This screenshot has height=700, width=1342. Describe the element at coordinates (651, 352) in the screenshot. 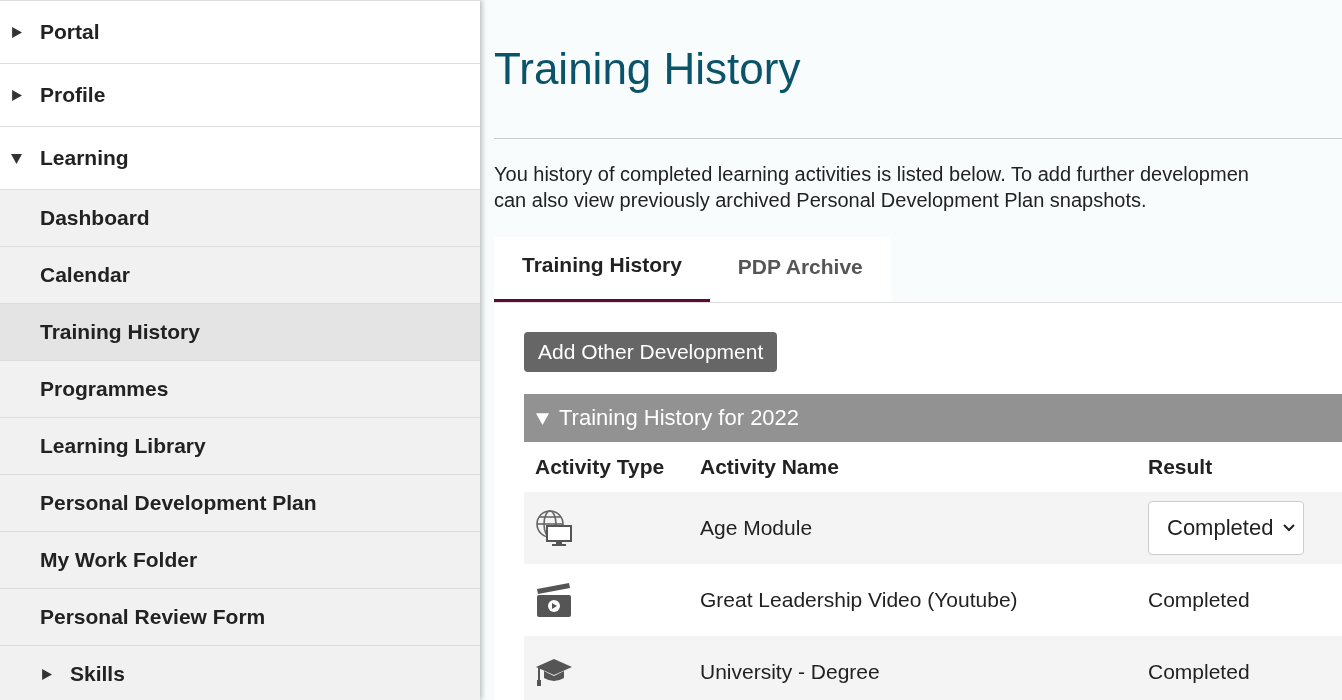

I see `add-development-button: Add Other Development` at that location.